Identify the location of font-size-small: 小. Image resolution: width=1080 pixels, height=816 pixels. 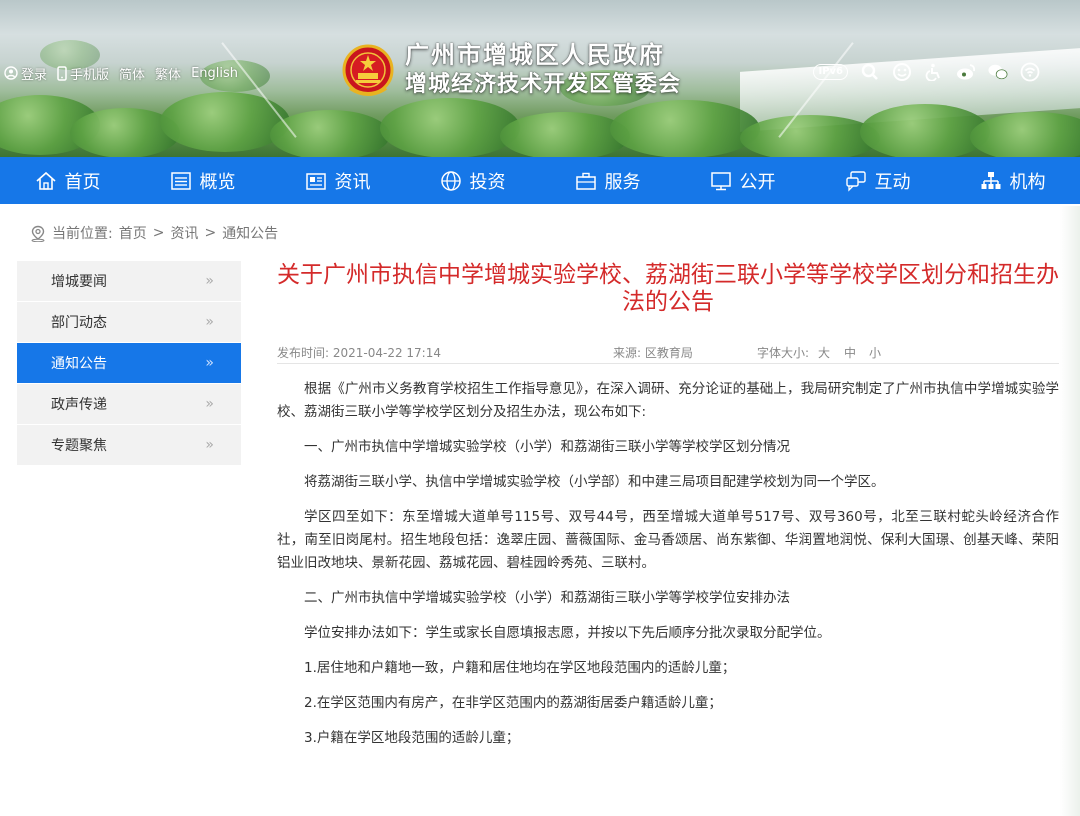
(875, 352).